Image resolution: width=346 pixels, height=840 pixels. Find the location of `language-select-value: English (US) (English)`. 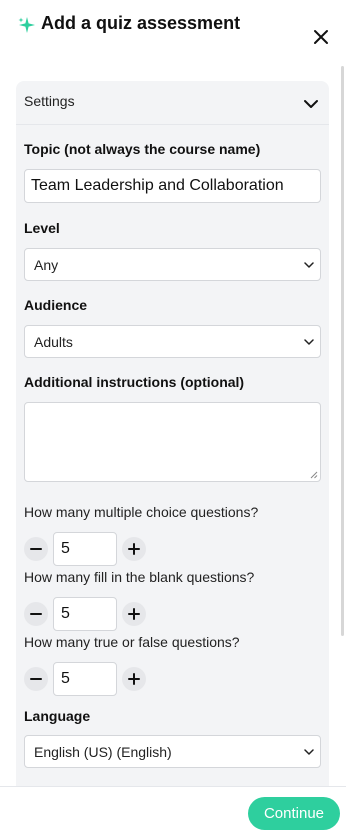

language-select-value: English (US) (English) is located at coordinates (103, 752).